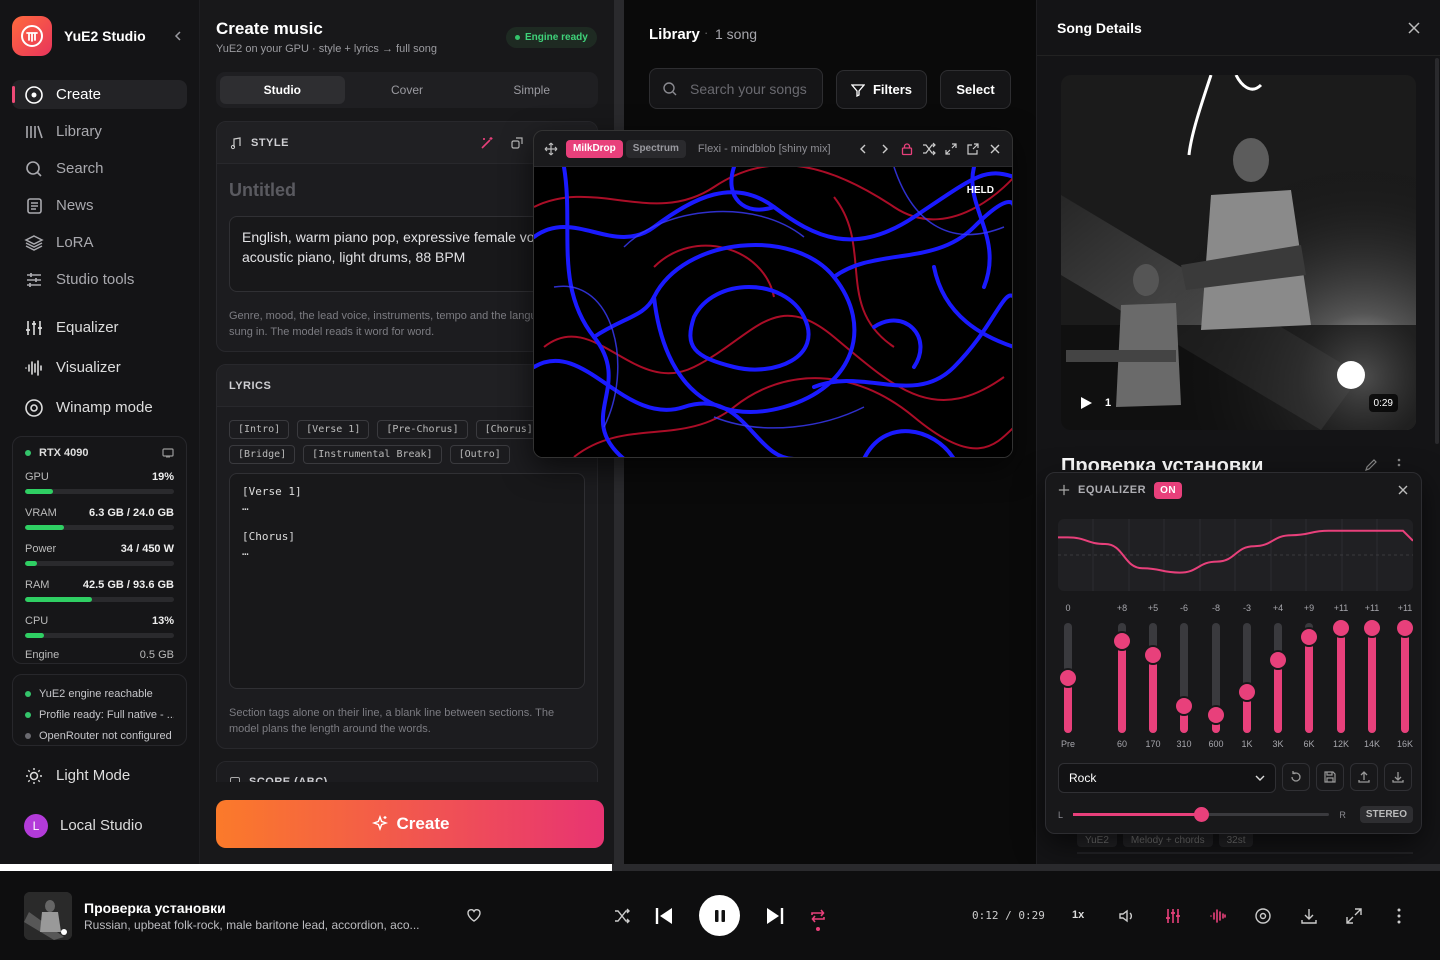 The height and width of the screenshot is (960, 1440). What do you see at coordinates (1296, 777) in the screenshot?
I see `reset-eq-button` at bounding box center [1296, 777].